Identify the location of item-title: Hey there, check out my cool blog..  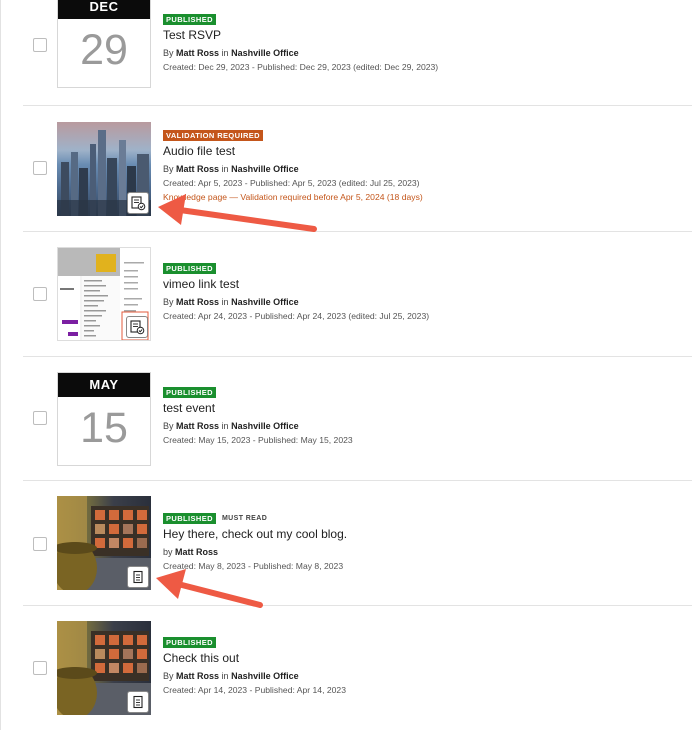
(423, 534).